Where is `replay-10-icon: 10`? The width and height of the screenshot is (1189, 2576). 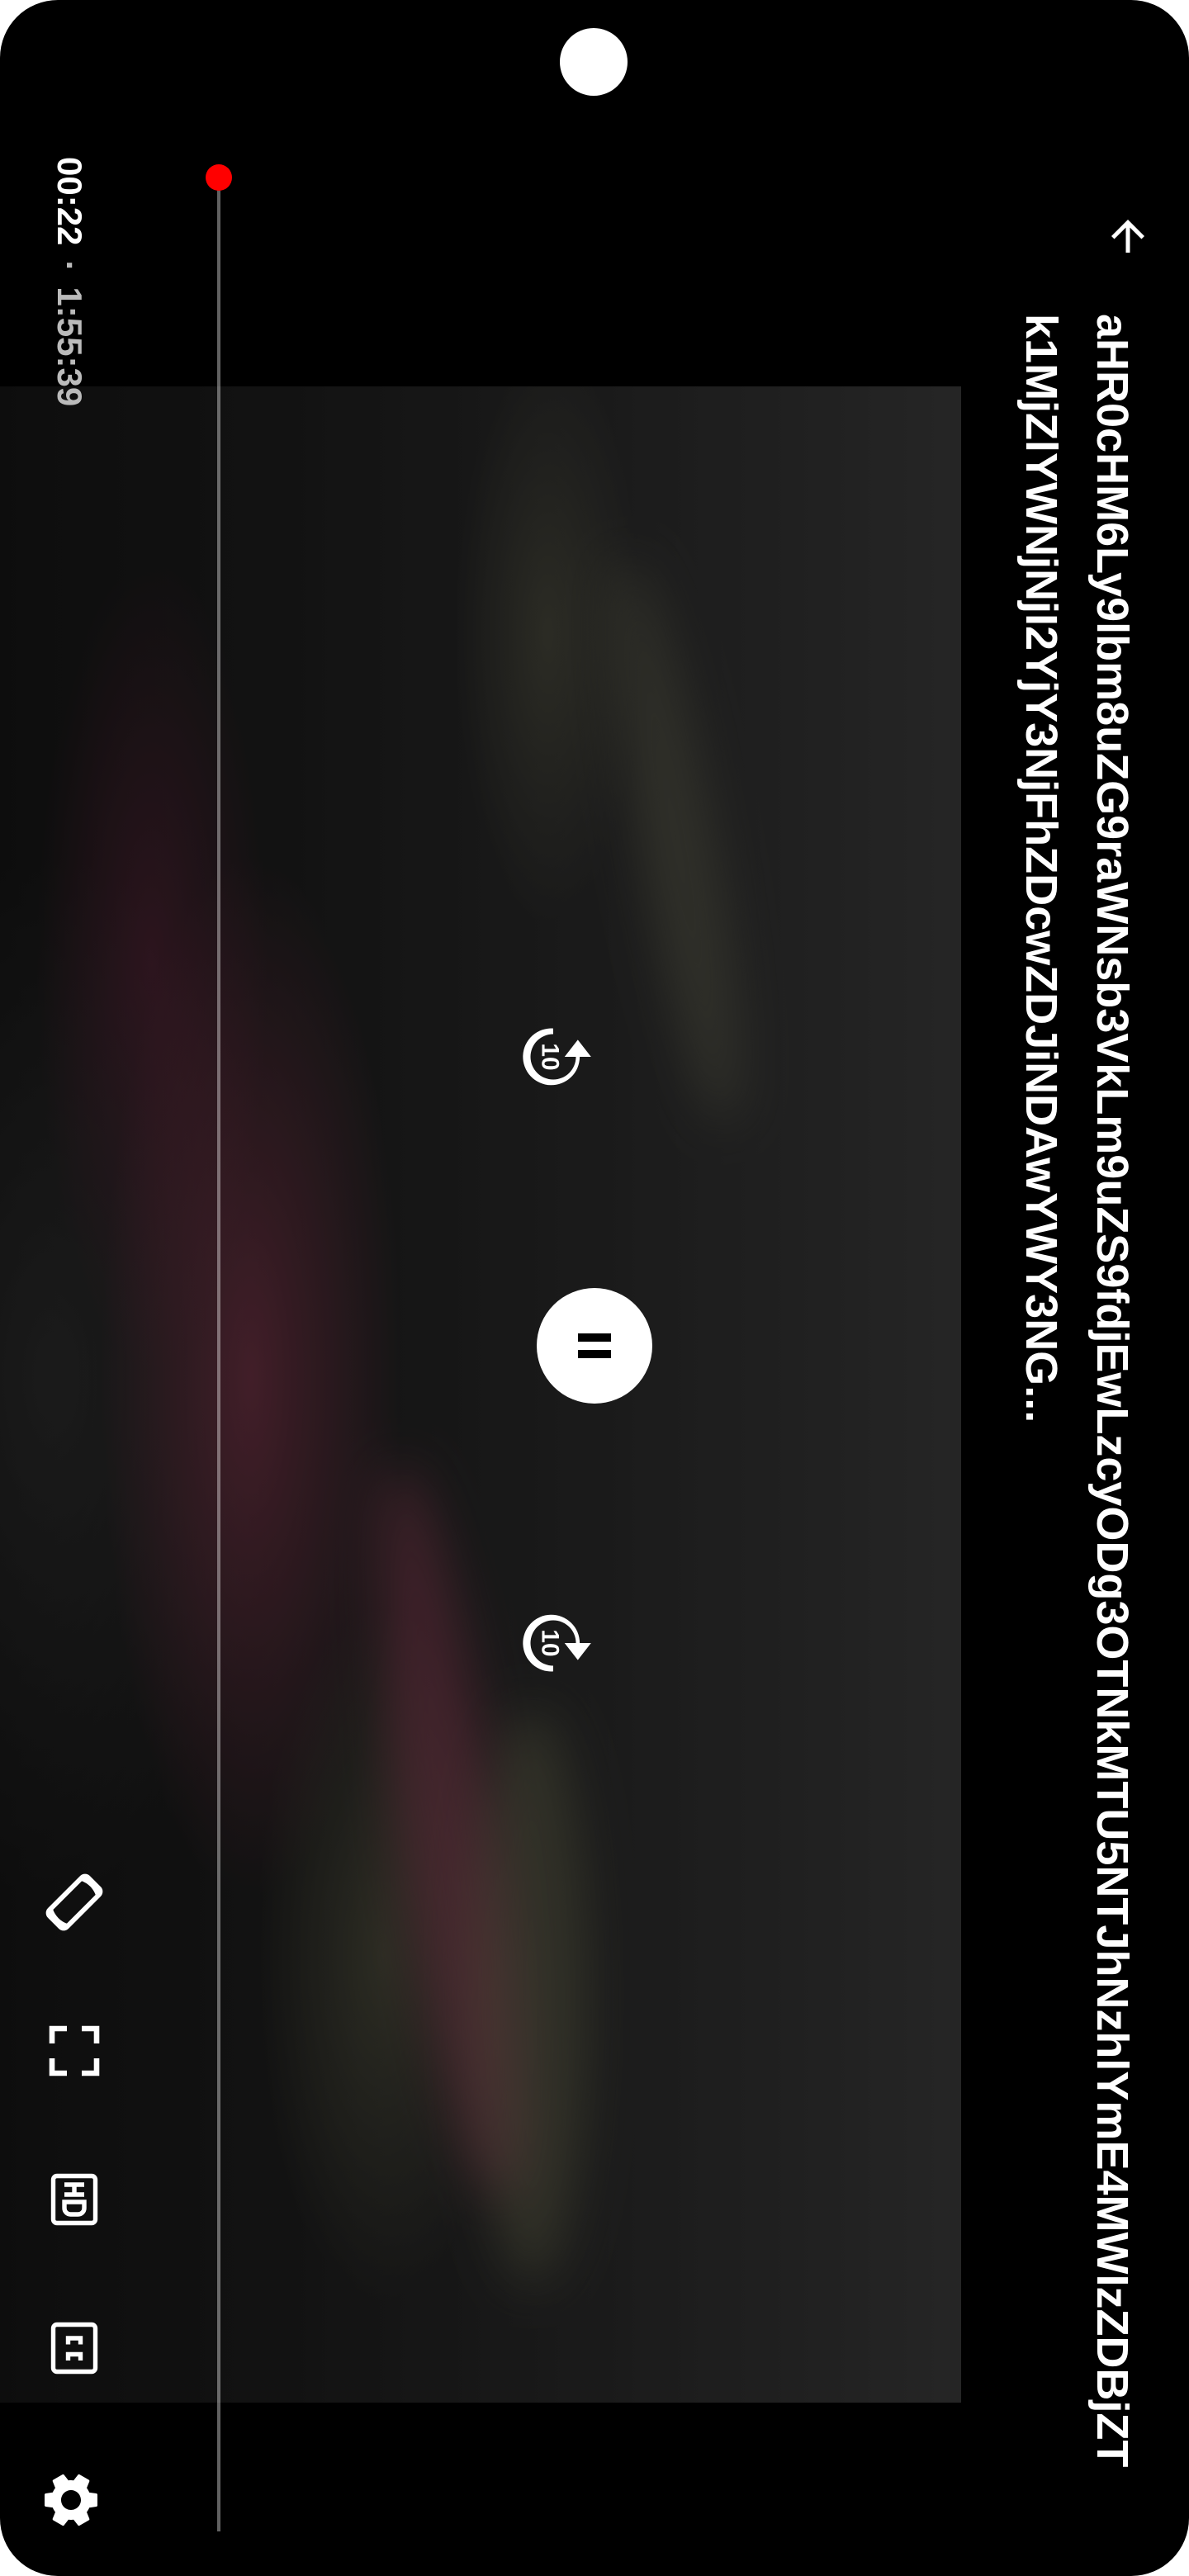 replay-10-icon: 10 is located at coordinates (557, 1057).